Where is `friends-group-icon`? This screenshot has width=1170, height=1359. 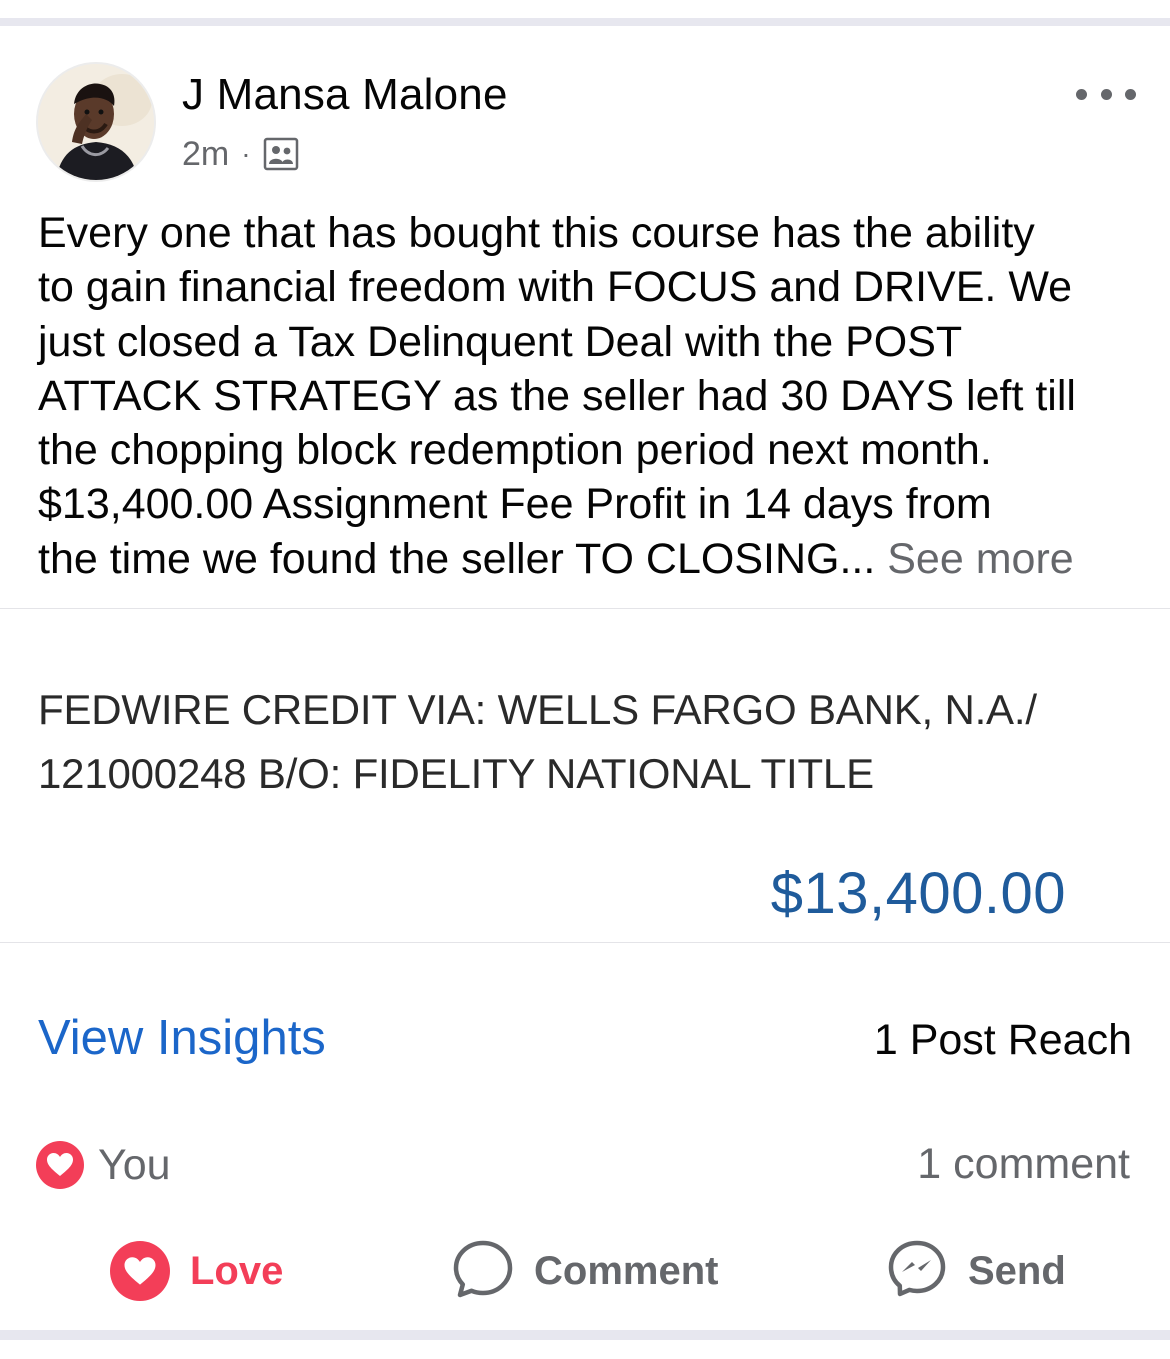 friends-group-icon is located at coordinates (281, 154).